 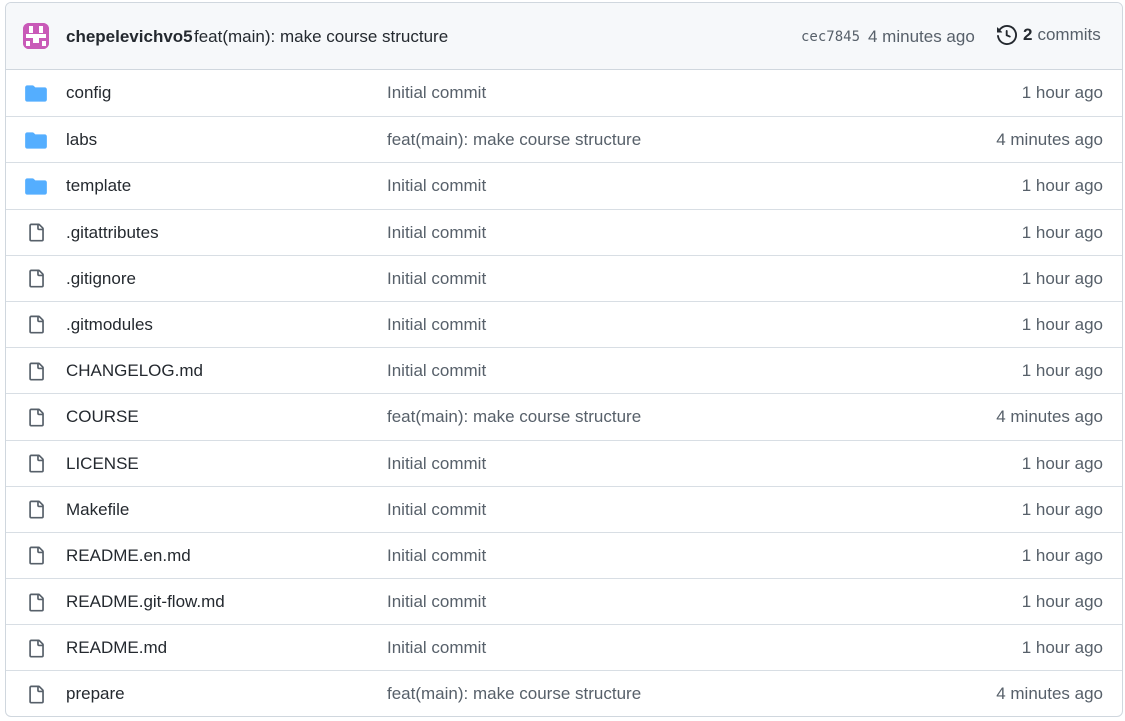 What do you see at coordinates (830, 37) in the screenshot?
I see `commit-sha-link: cec7845` at bounding box center [830, 37].